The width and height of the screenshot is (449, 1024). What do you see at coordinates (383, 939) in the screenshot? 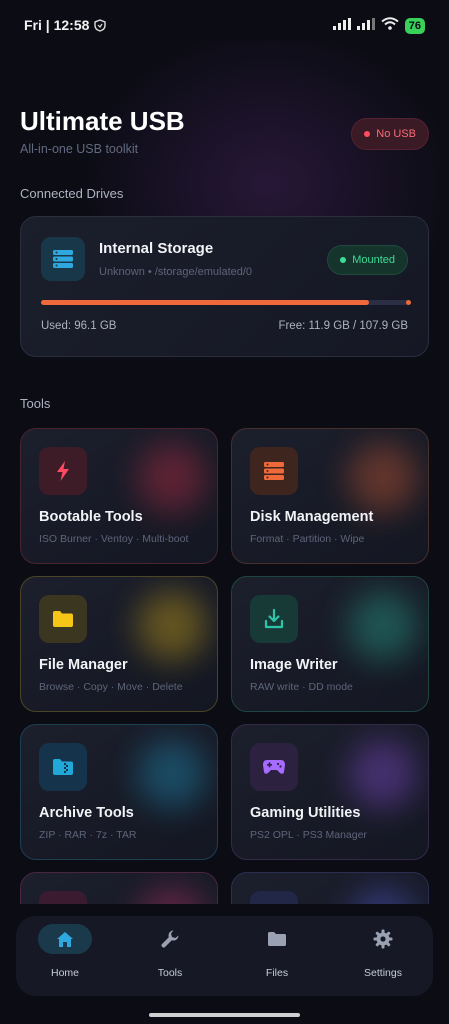
I see `gear-icon` at bounding box center [383, 939].